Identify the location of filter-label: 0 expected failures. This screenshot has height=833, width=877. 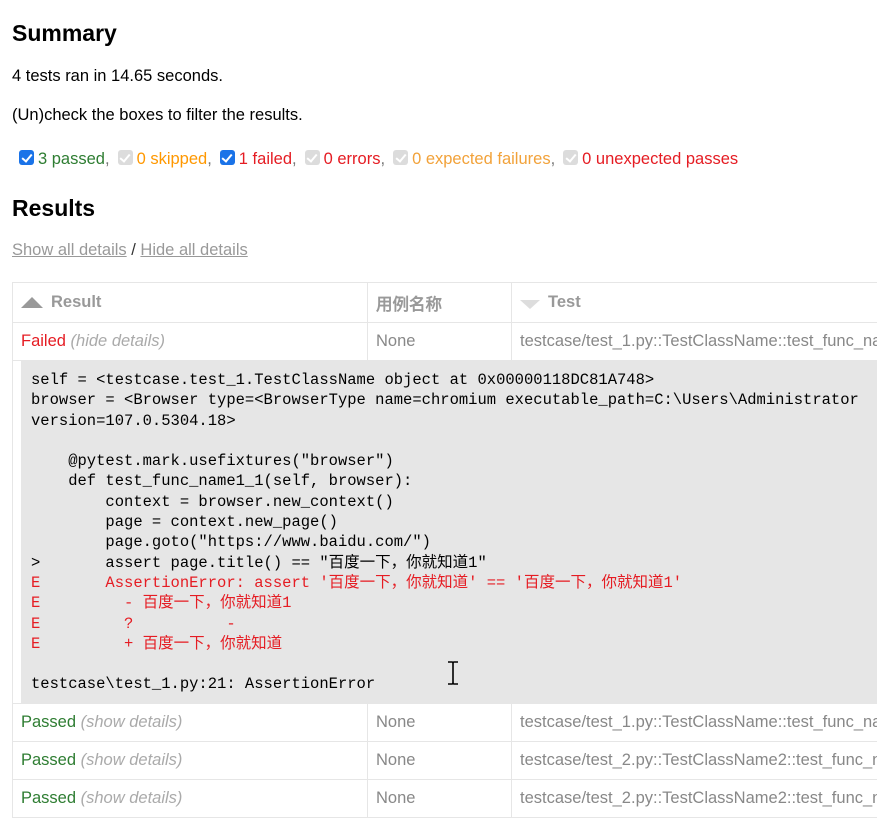
(481, 159).